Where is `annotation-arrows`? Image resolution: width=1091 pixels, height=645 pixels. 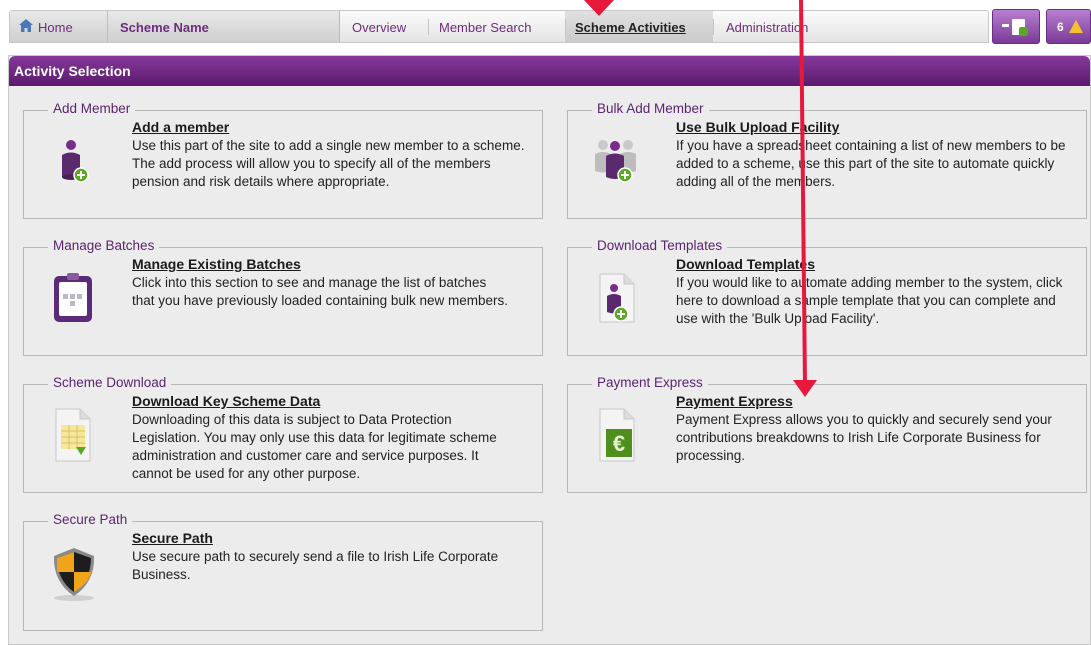 annotation-arrows is located at coordinates (700, 198).